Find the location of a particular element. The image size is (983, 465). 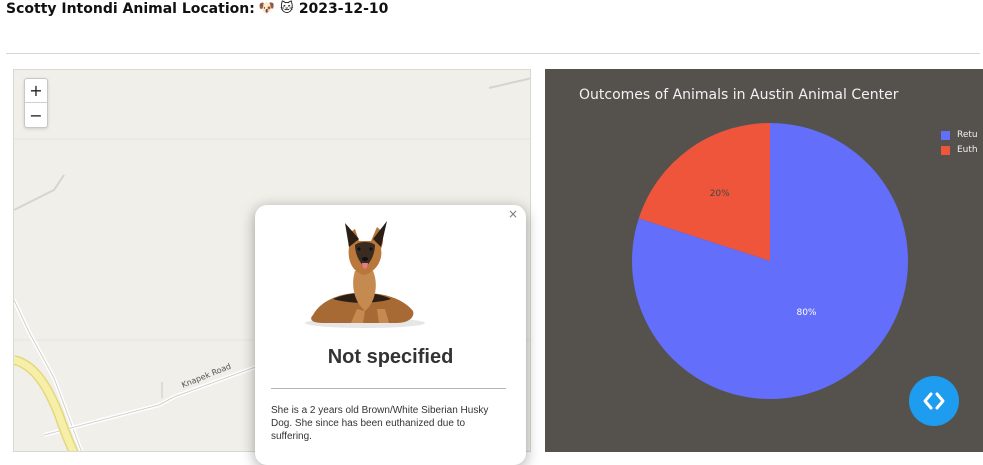

legend-label-euthanized: Euth is located at coordinates (967, 150).